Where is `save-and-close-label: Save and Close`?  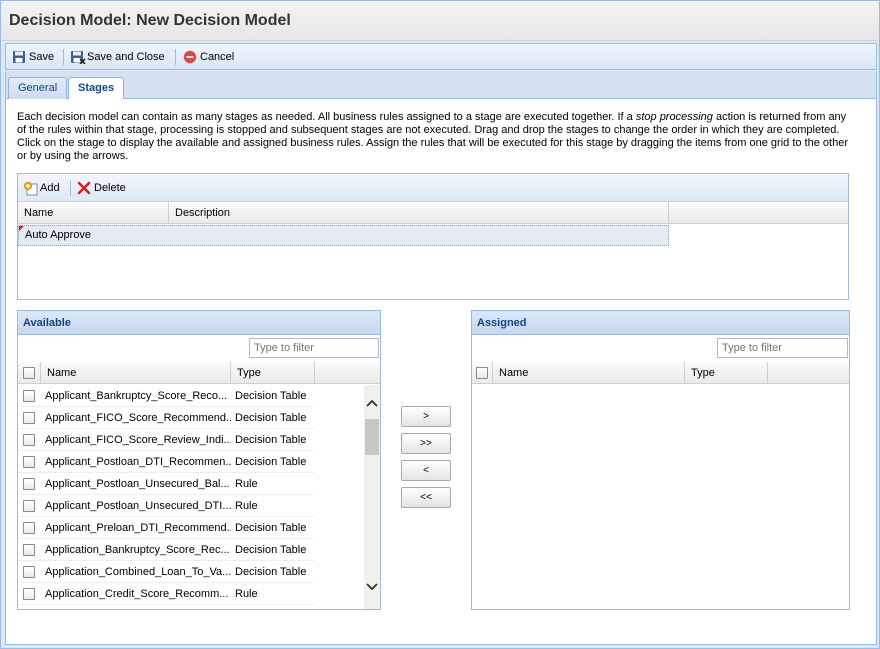 save-and-close-label: Save and Close is located at coordinates (126, 57).